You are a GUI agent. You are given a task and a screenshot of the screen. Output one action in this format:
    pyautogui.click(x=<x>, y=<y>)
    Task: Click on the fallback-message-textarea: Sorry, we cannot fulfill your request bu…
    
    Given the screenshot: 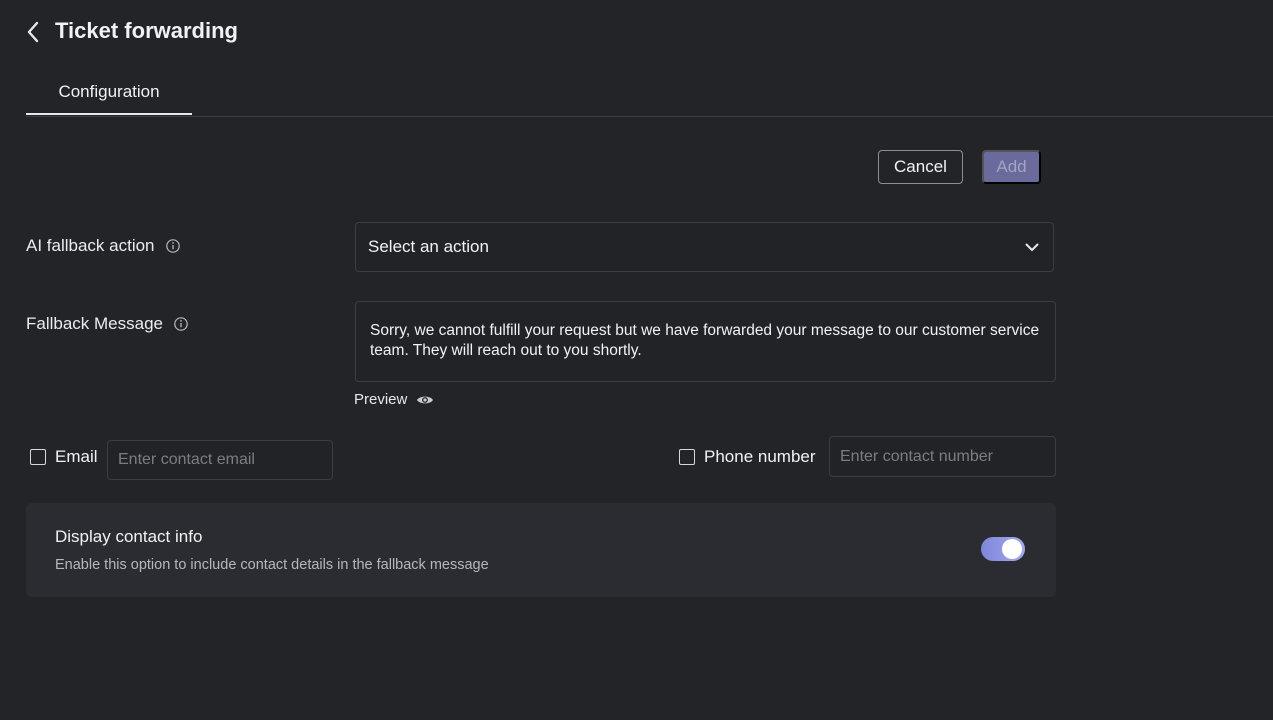 What is the action you would take?
    pyautogui.click(x=705, y=341)
    